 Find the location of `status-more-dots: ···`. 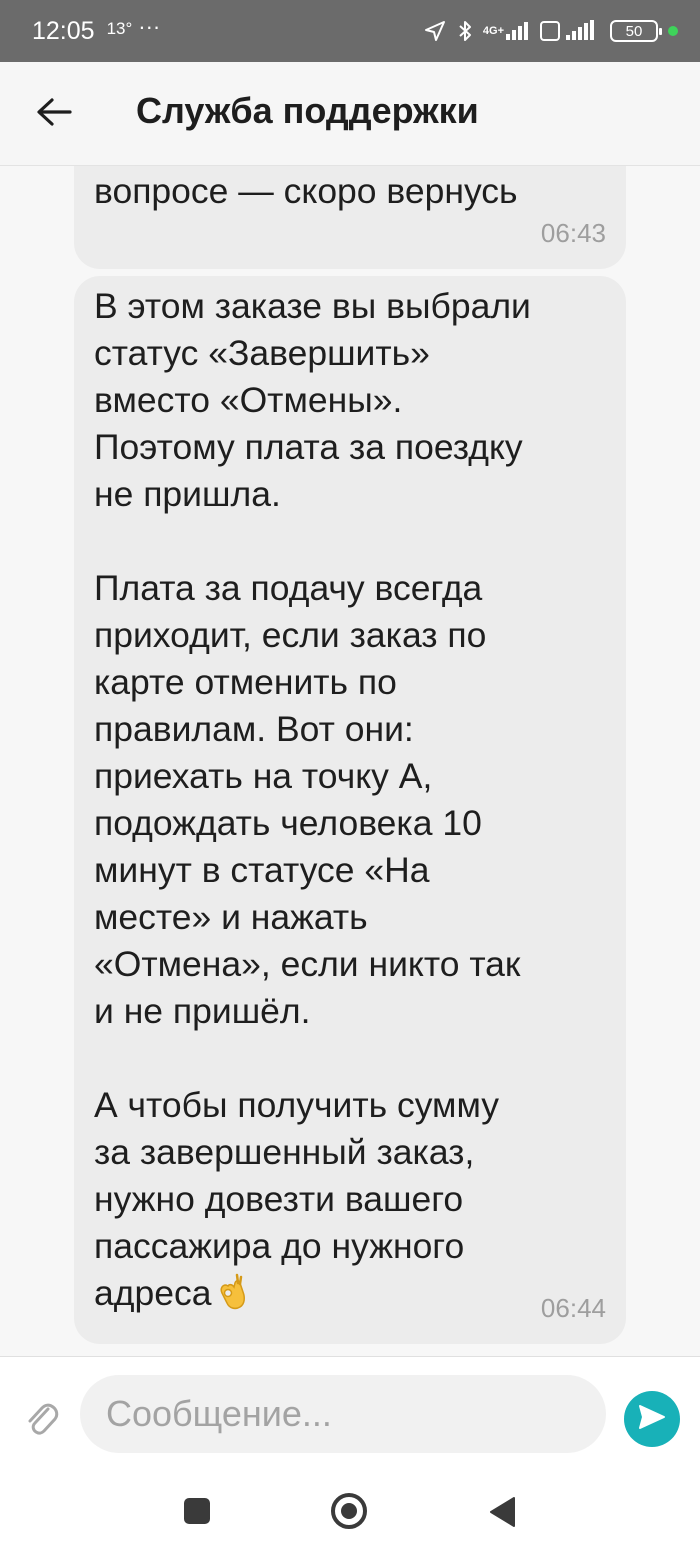

status-more-dots: ··· is located at coordinates (149, 26).